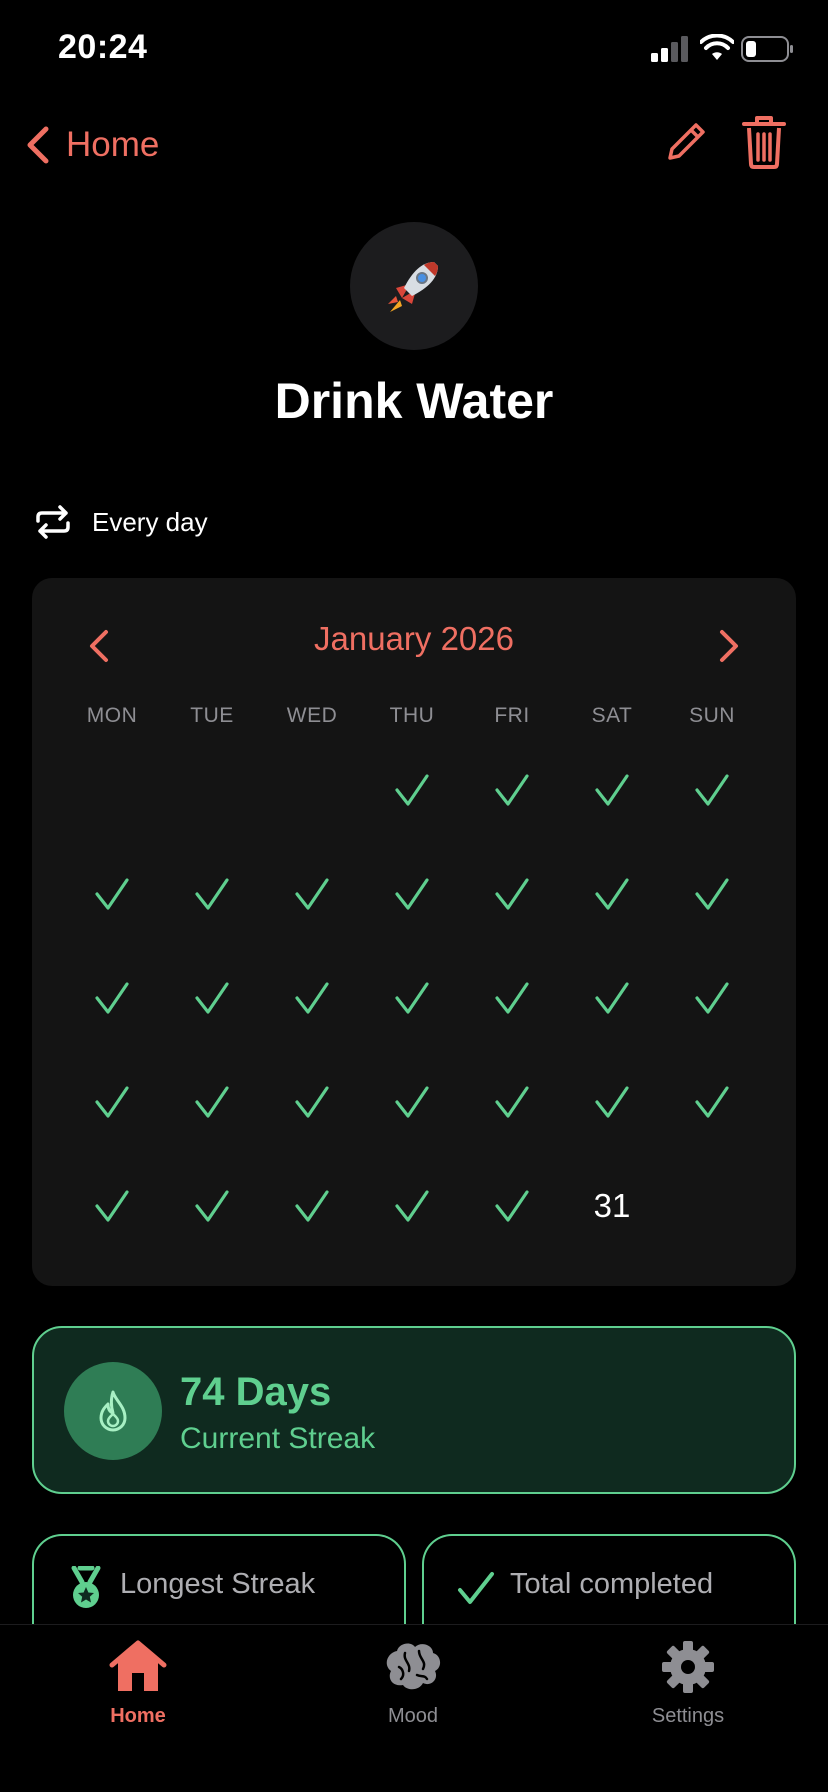 This screenshot has height=1792, width=828. What do you see at coordinates (150, 521) in the screenshot?
I see `frequency-label: Every day` at bounding box center [150, 521].